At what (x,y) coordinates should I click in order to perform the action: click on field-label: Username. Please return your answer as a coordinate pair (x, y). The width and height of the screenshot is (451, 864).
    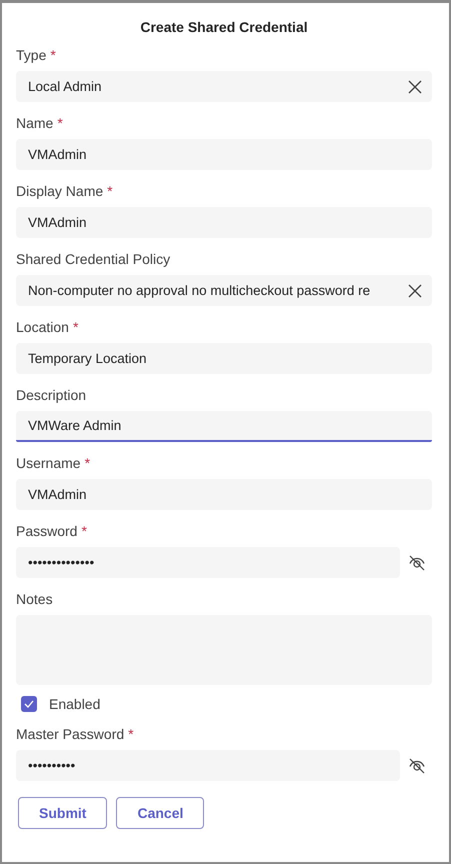
    Looking at the image, I should click on (48, 463).